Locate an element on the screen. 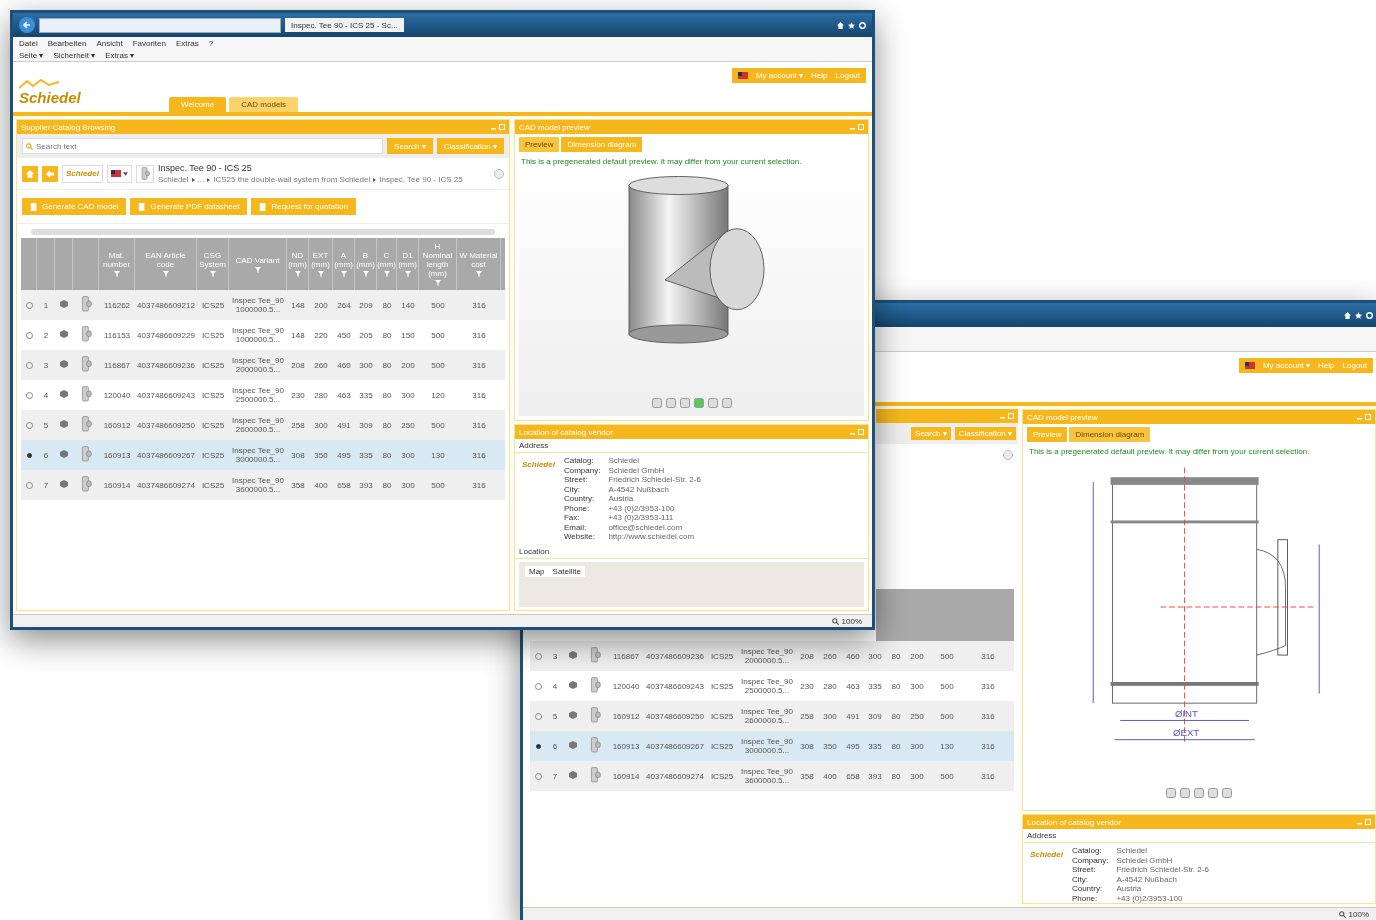  toolbar-item: Extras ▾ is located at coordinates (120, 55).